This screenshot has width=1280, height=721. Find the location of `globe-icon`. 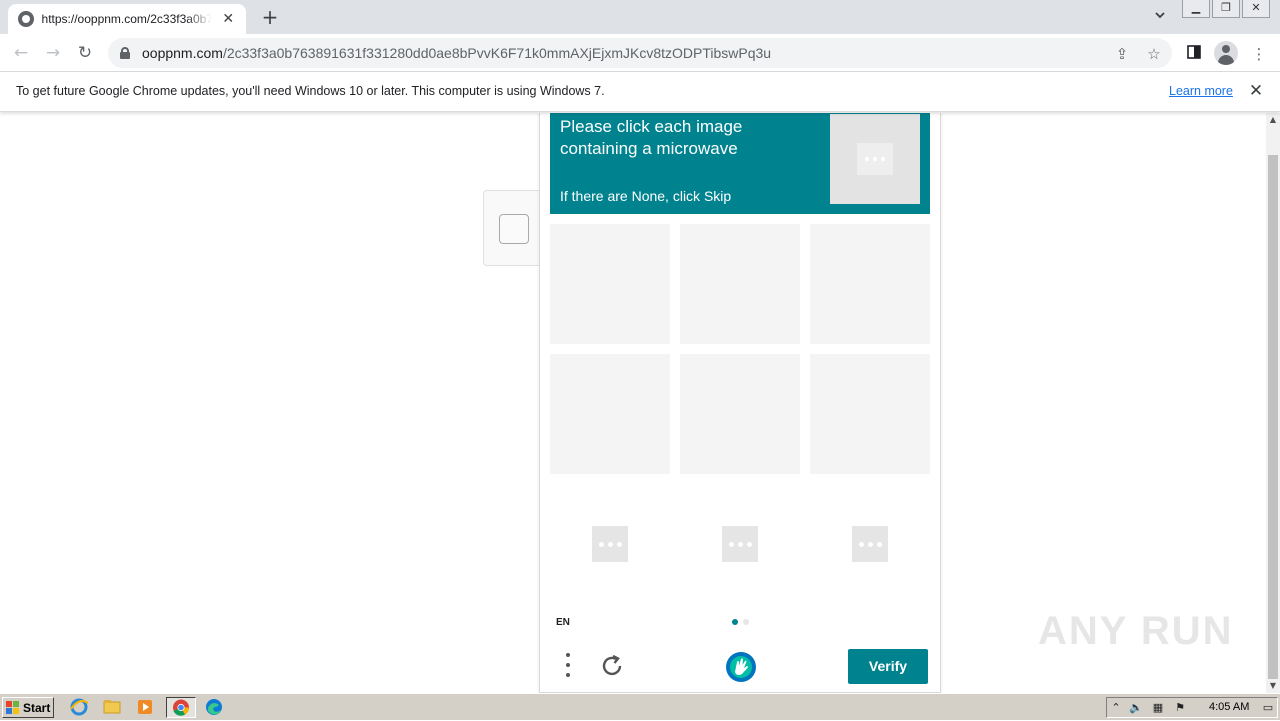

globe-icon is located at coordinates (26, 19).